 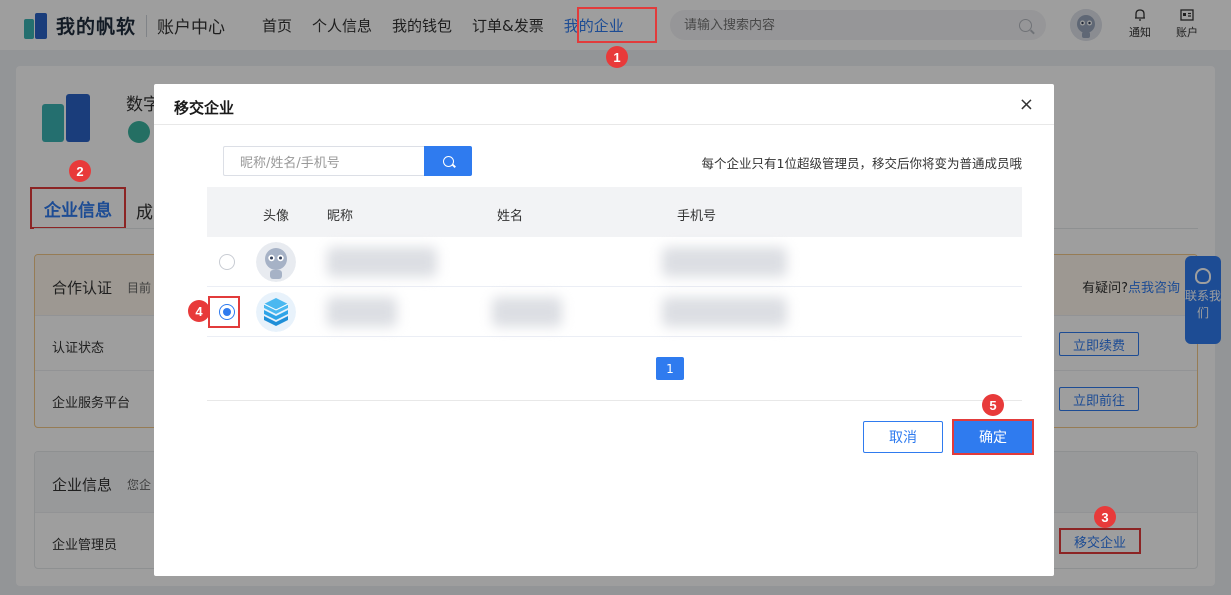 What do you see at coordinates (993, 405) in the screenshot?
I see `step-marker-5: 5` at bounding box center [993, 405].